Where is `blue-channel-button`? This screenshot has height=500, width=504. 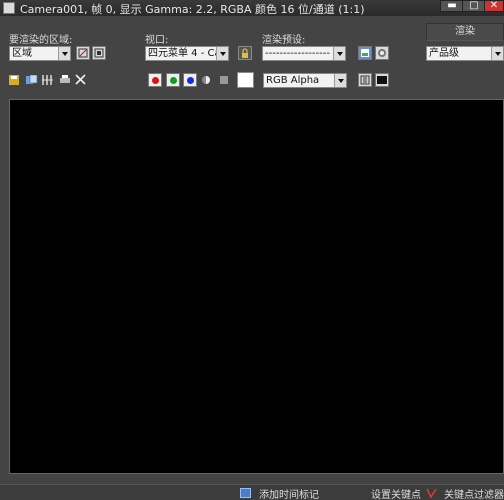 blue-channel-button is located at coordinates (190, 80).